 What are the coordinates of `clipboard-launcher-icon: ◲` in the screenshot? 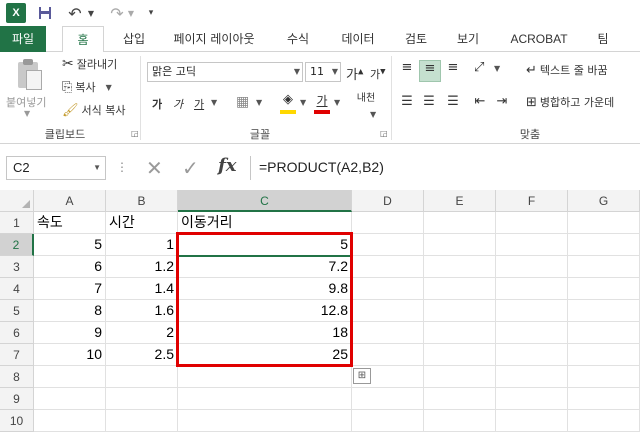 It's located at (135, 133).